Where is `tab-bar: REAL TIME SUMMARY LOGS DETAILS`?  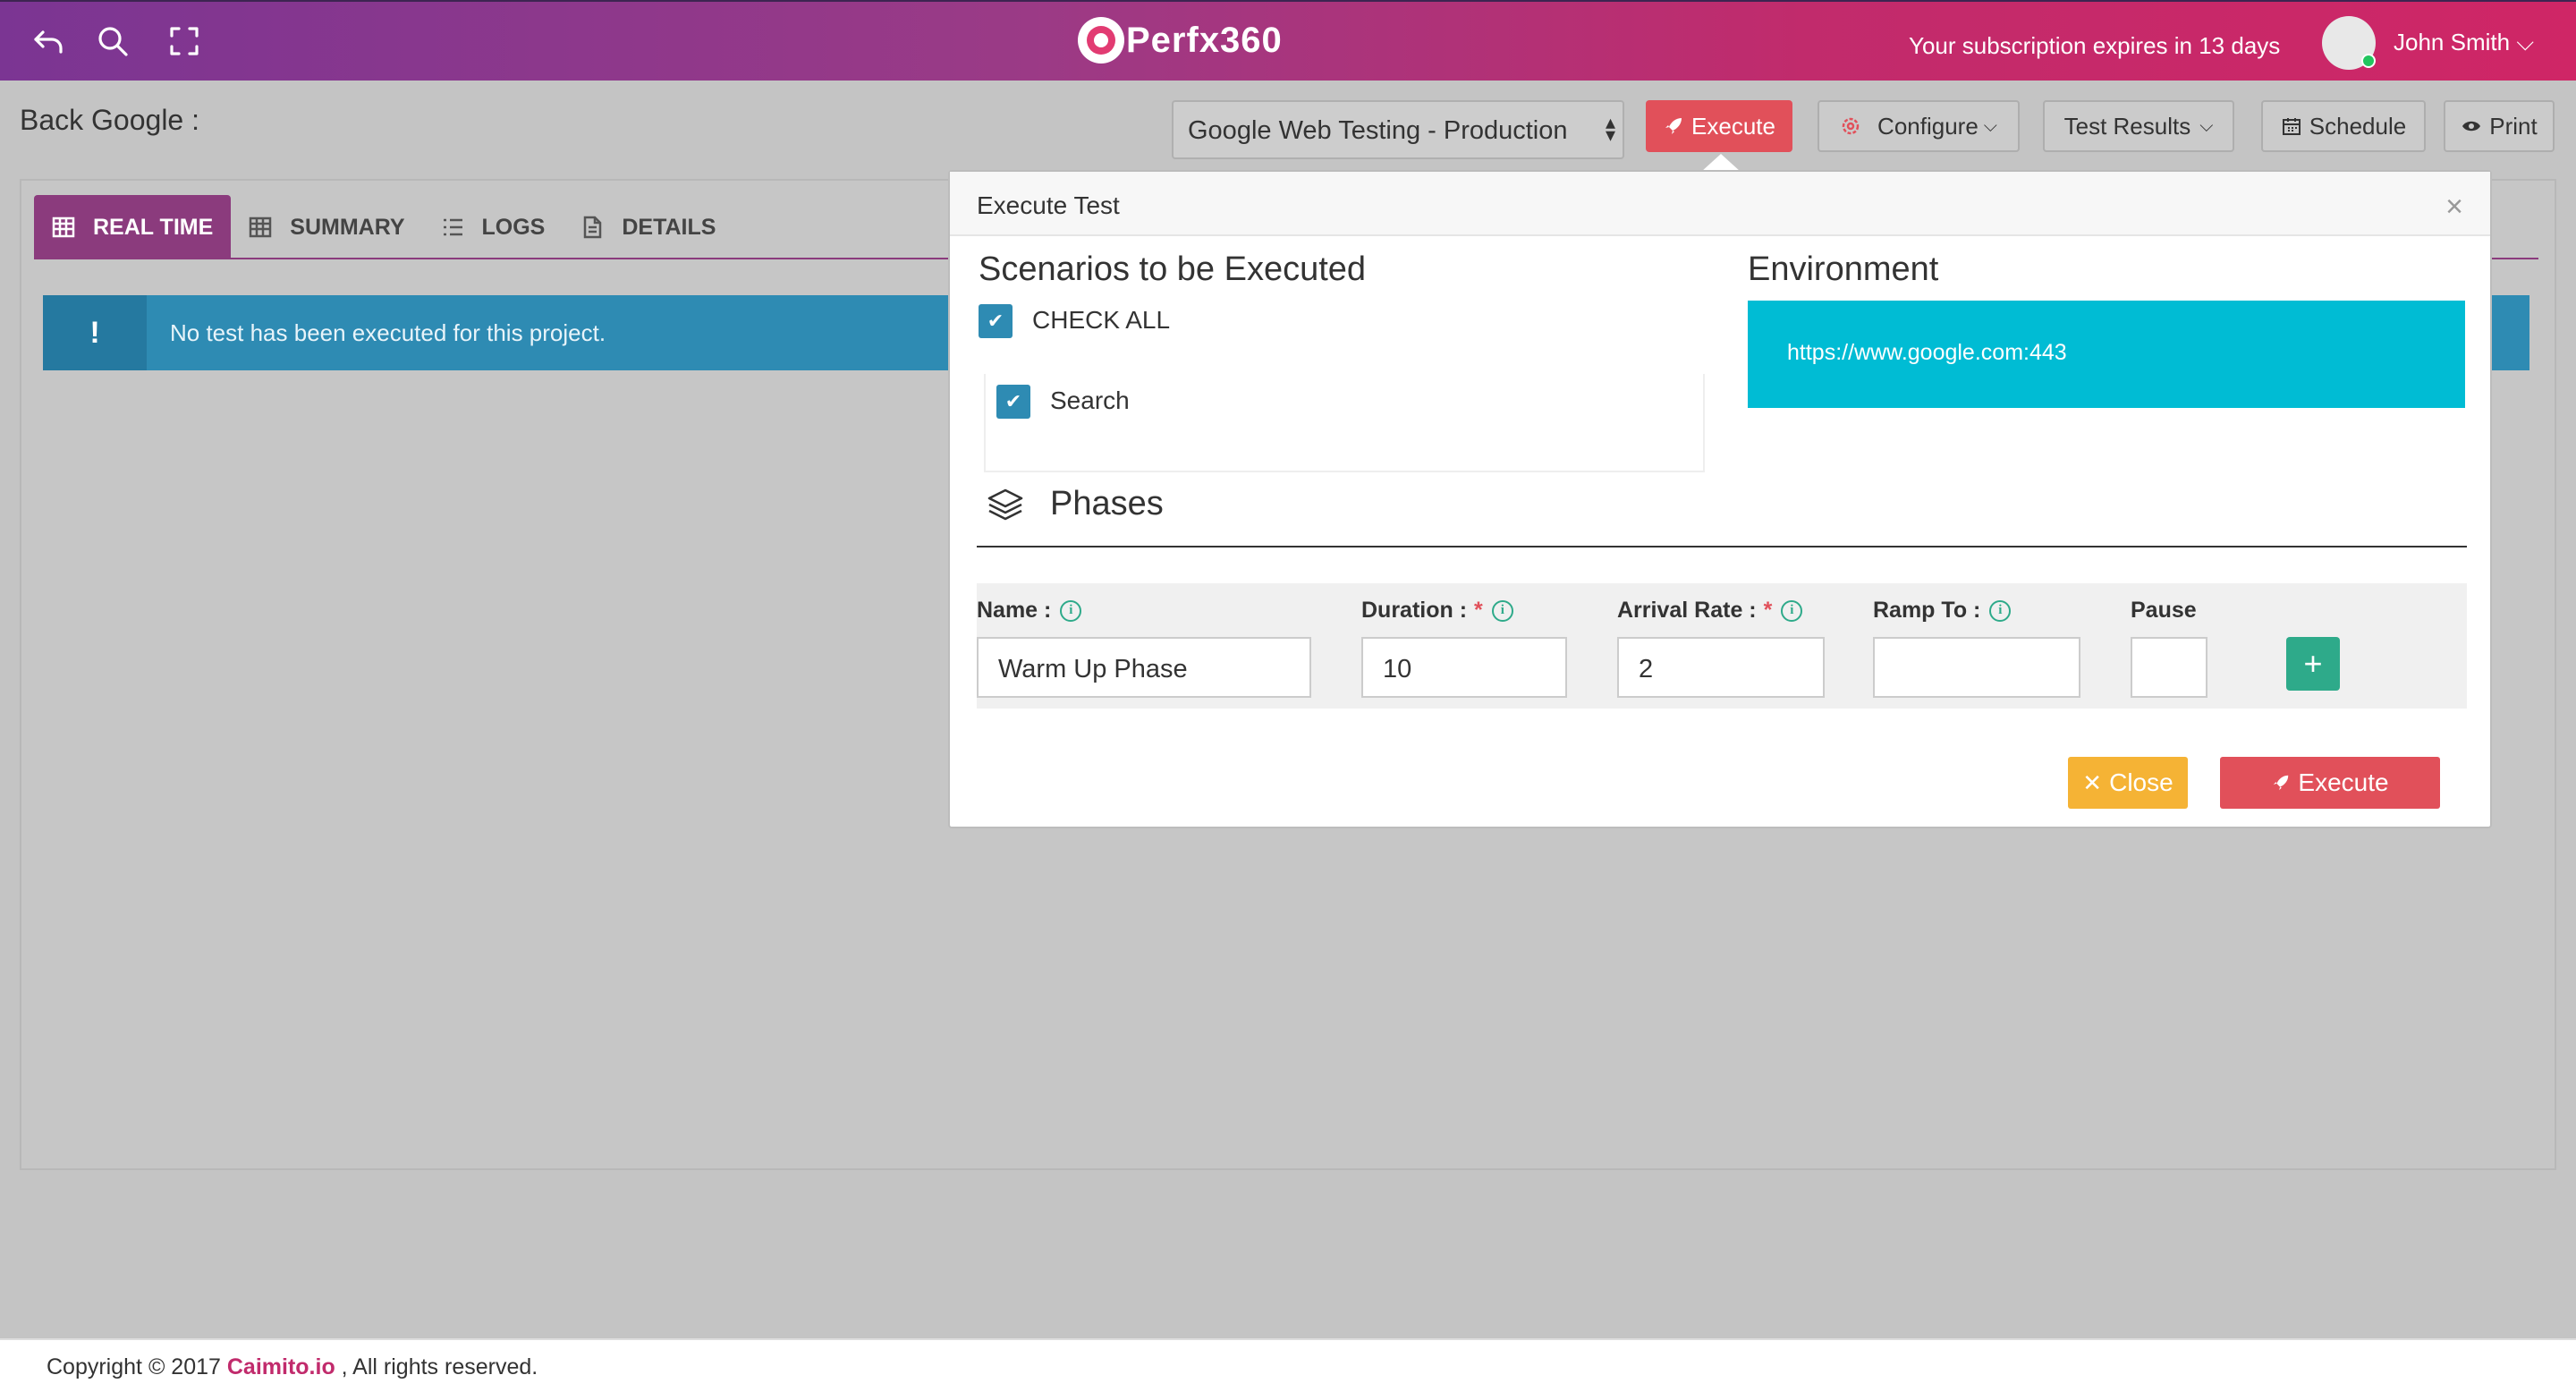 tab-bar: REAL TIME SUMMARY LOGS DETAILS is located at coordinates (383, 227).